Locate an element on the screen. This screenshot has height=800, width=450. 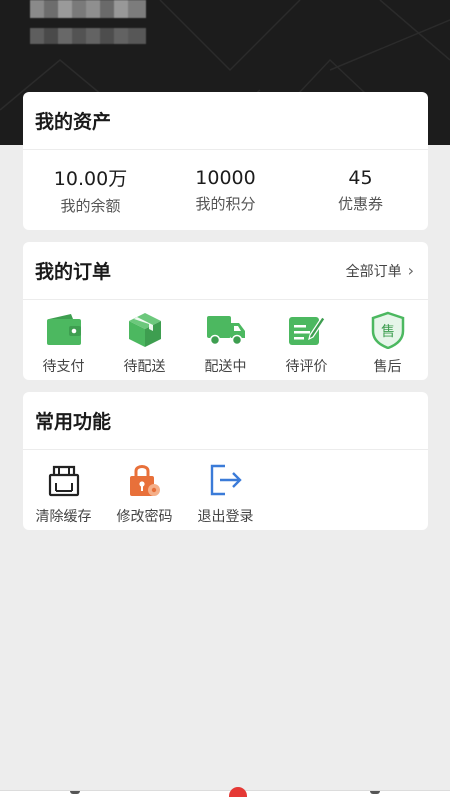
username-blurred is located at coordinates (88, 9).